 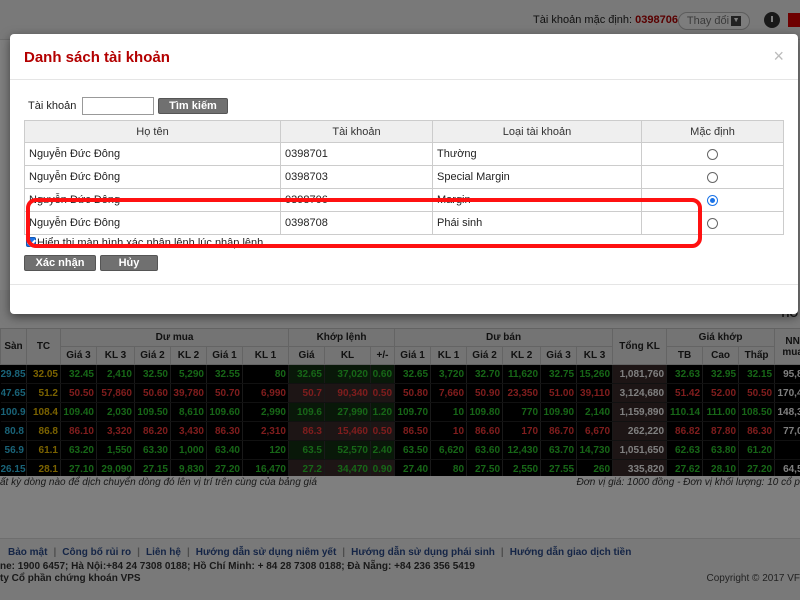 What do you see at coordinates (97, 57) in the screenshot?
I see `modal-title: Danh sách tài khoản` at bounding box center [97, 57].